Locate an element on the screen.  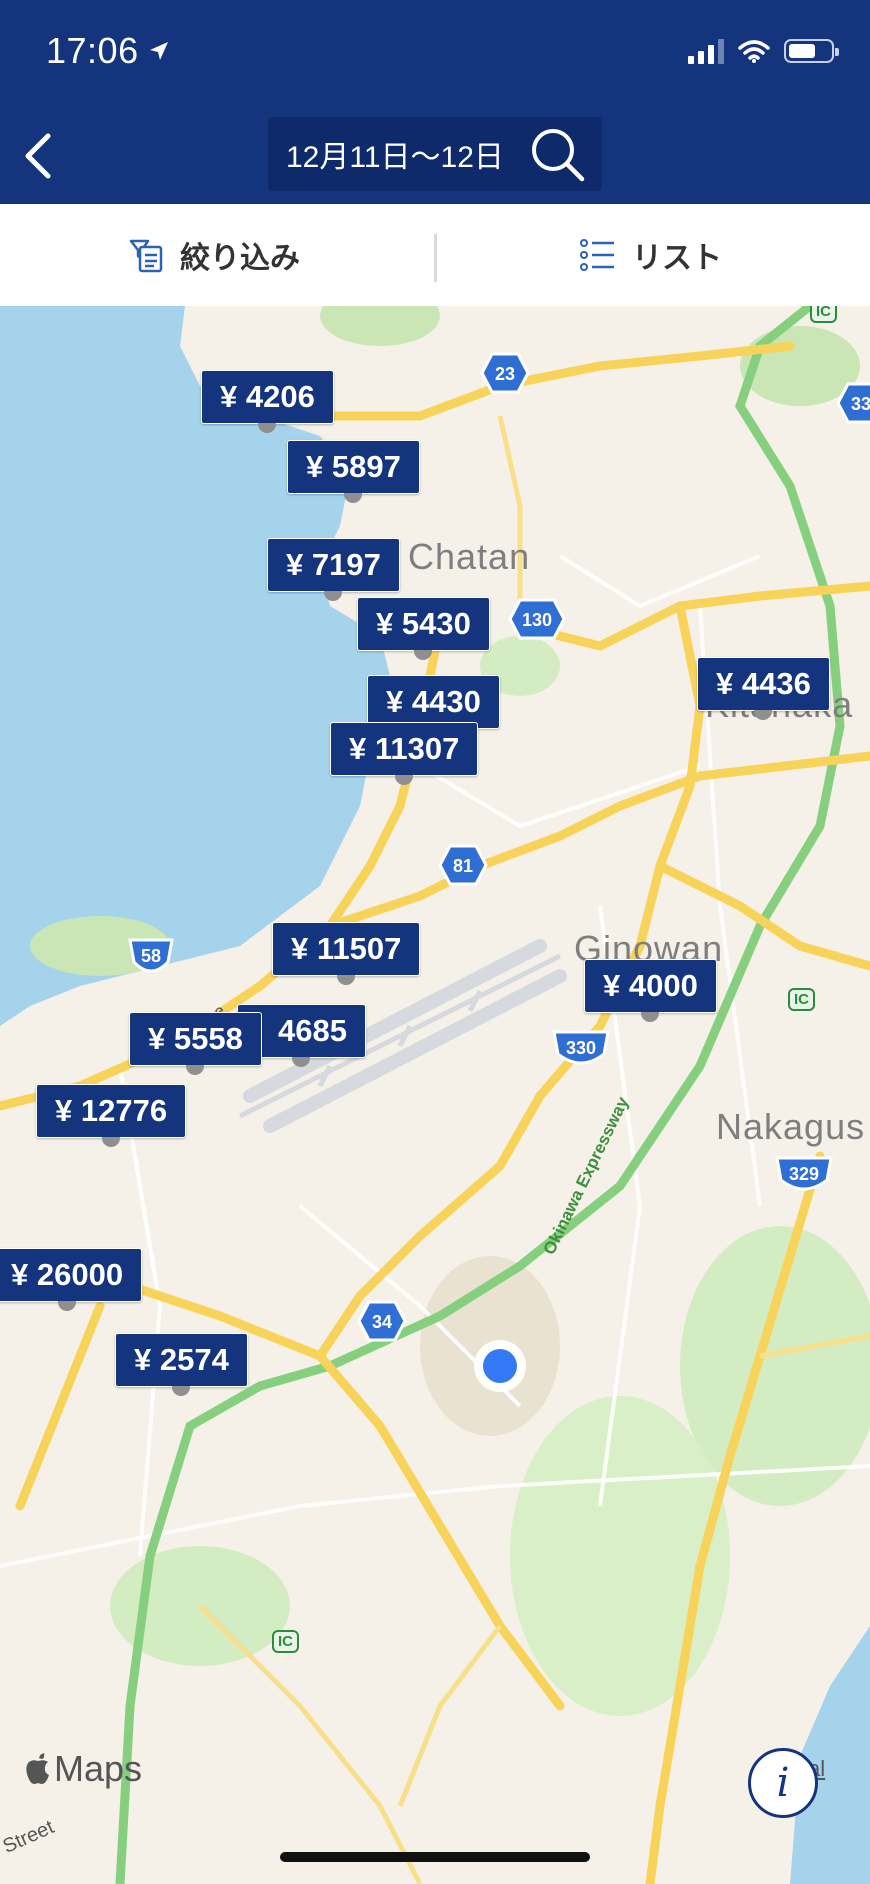
info-icon: i is located at coordinates (783, 1783).